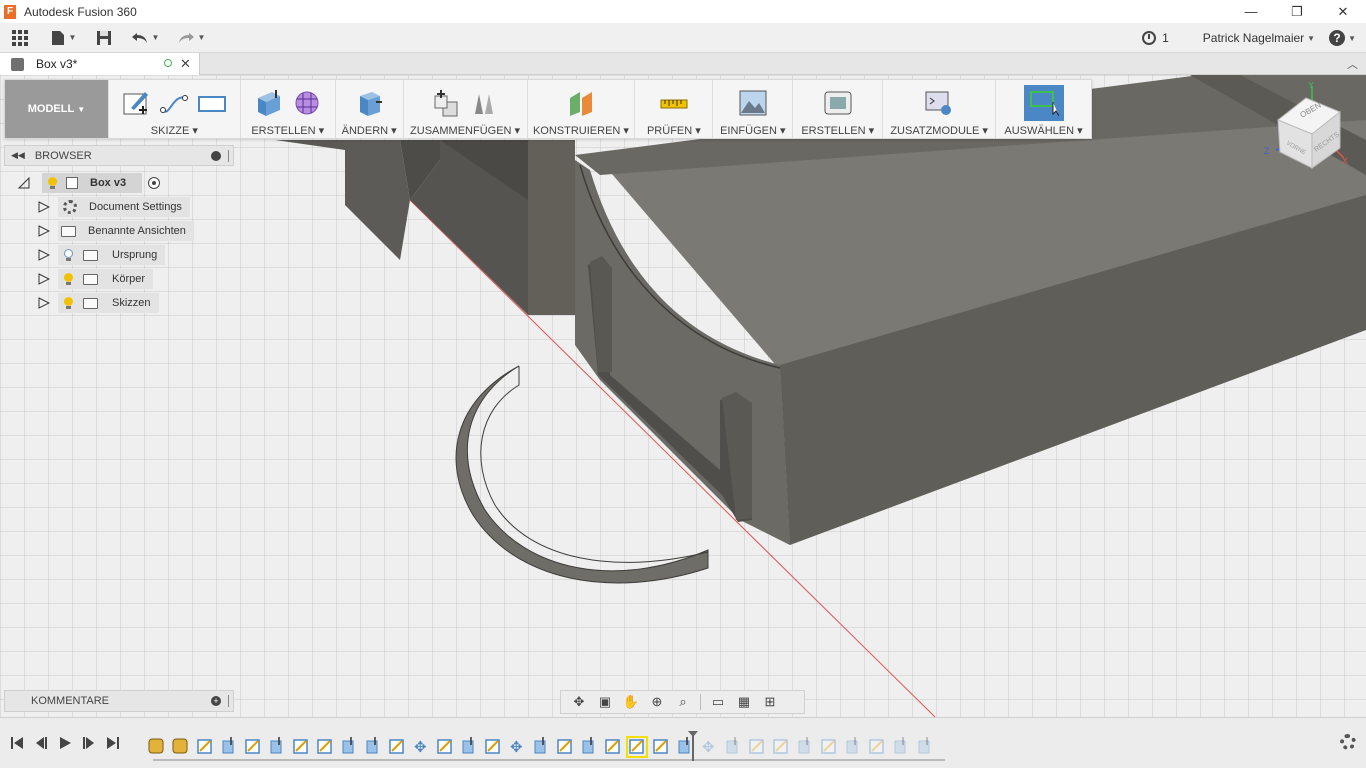  Describe the element at coordinates (674, 103) in the screenshot. I see `measure-icon` at that location.